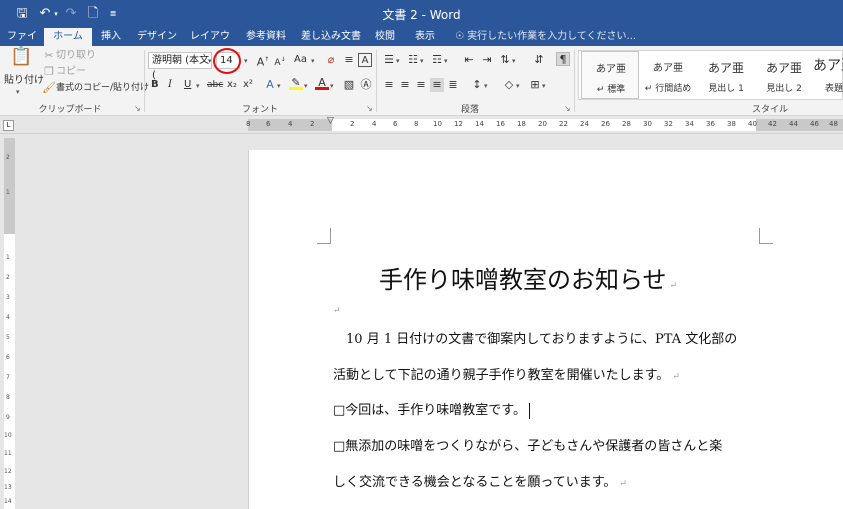 Image resolution: width=843 pixels, height=509 pixels. Describe the element at coordinates (374, 124) in the screenshot. I see `ruler-tick: 4` at that location.